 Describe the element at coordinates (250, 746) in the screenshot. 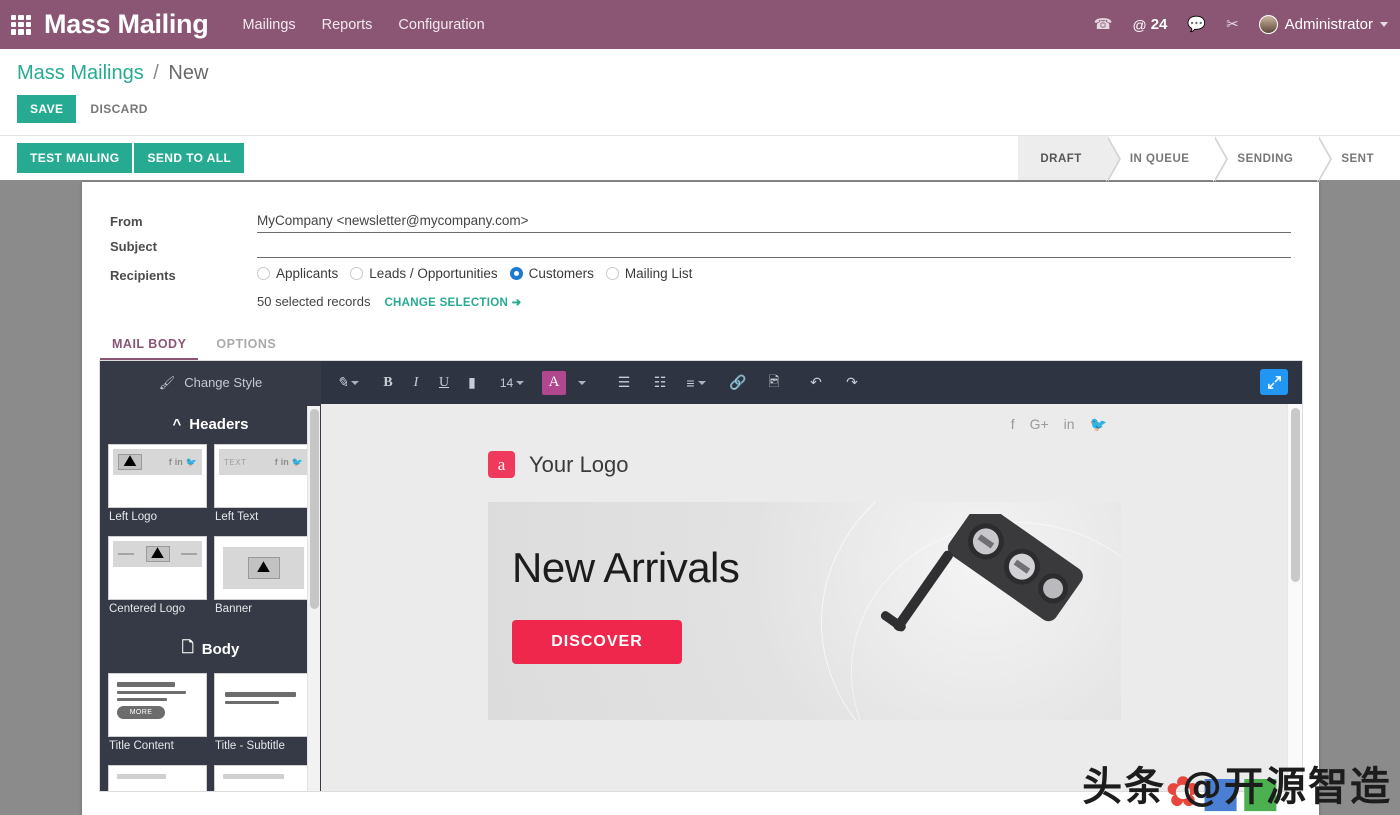

I see `snippet-caption: Title - Subtitle` at that location.